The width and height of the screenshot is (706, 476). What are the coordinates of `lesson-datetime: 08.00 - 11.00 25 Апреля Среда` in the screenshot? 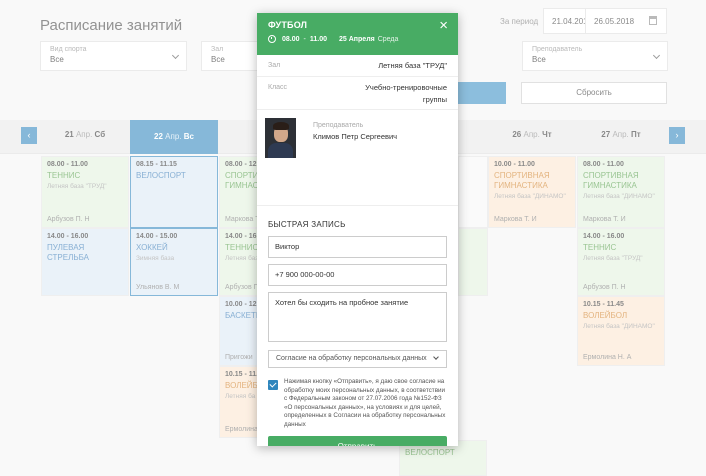 It's located at (357, 39).